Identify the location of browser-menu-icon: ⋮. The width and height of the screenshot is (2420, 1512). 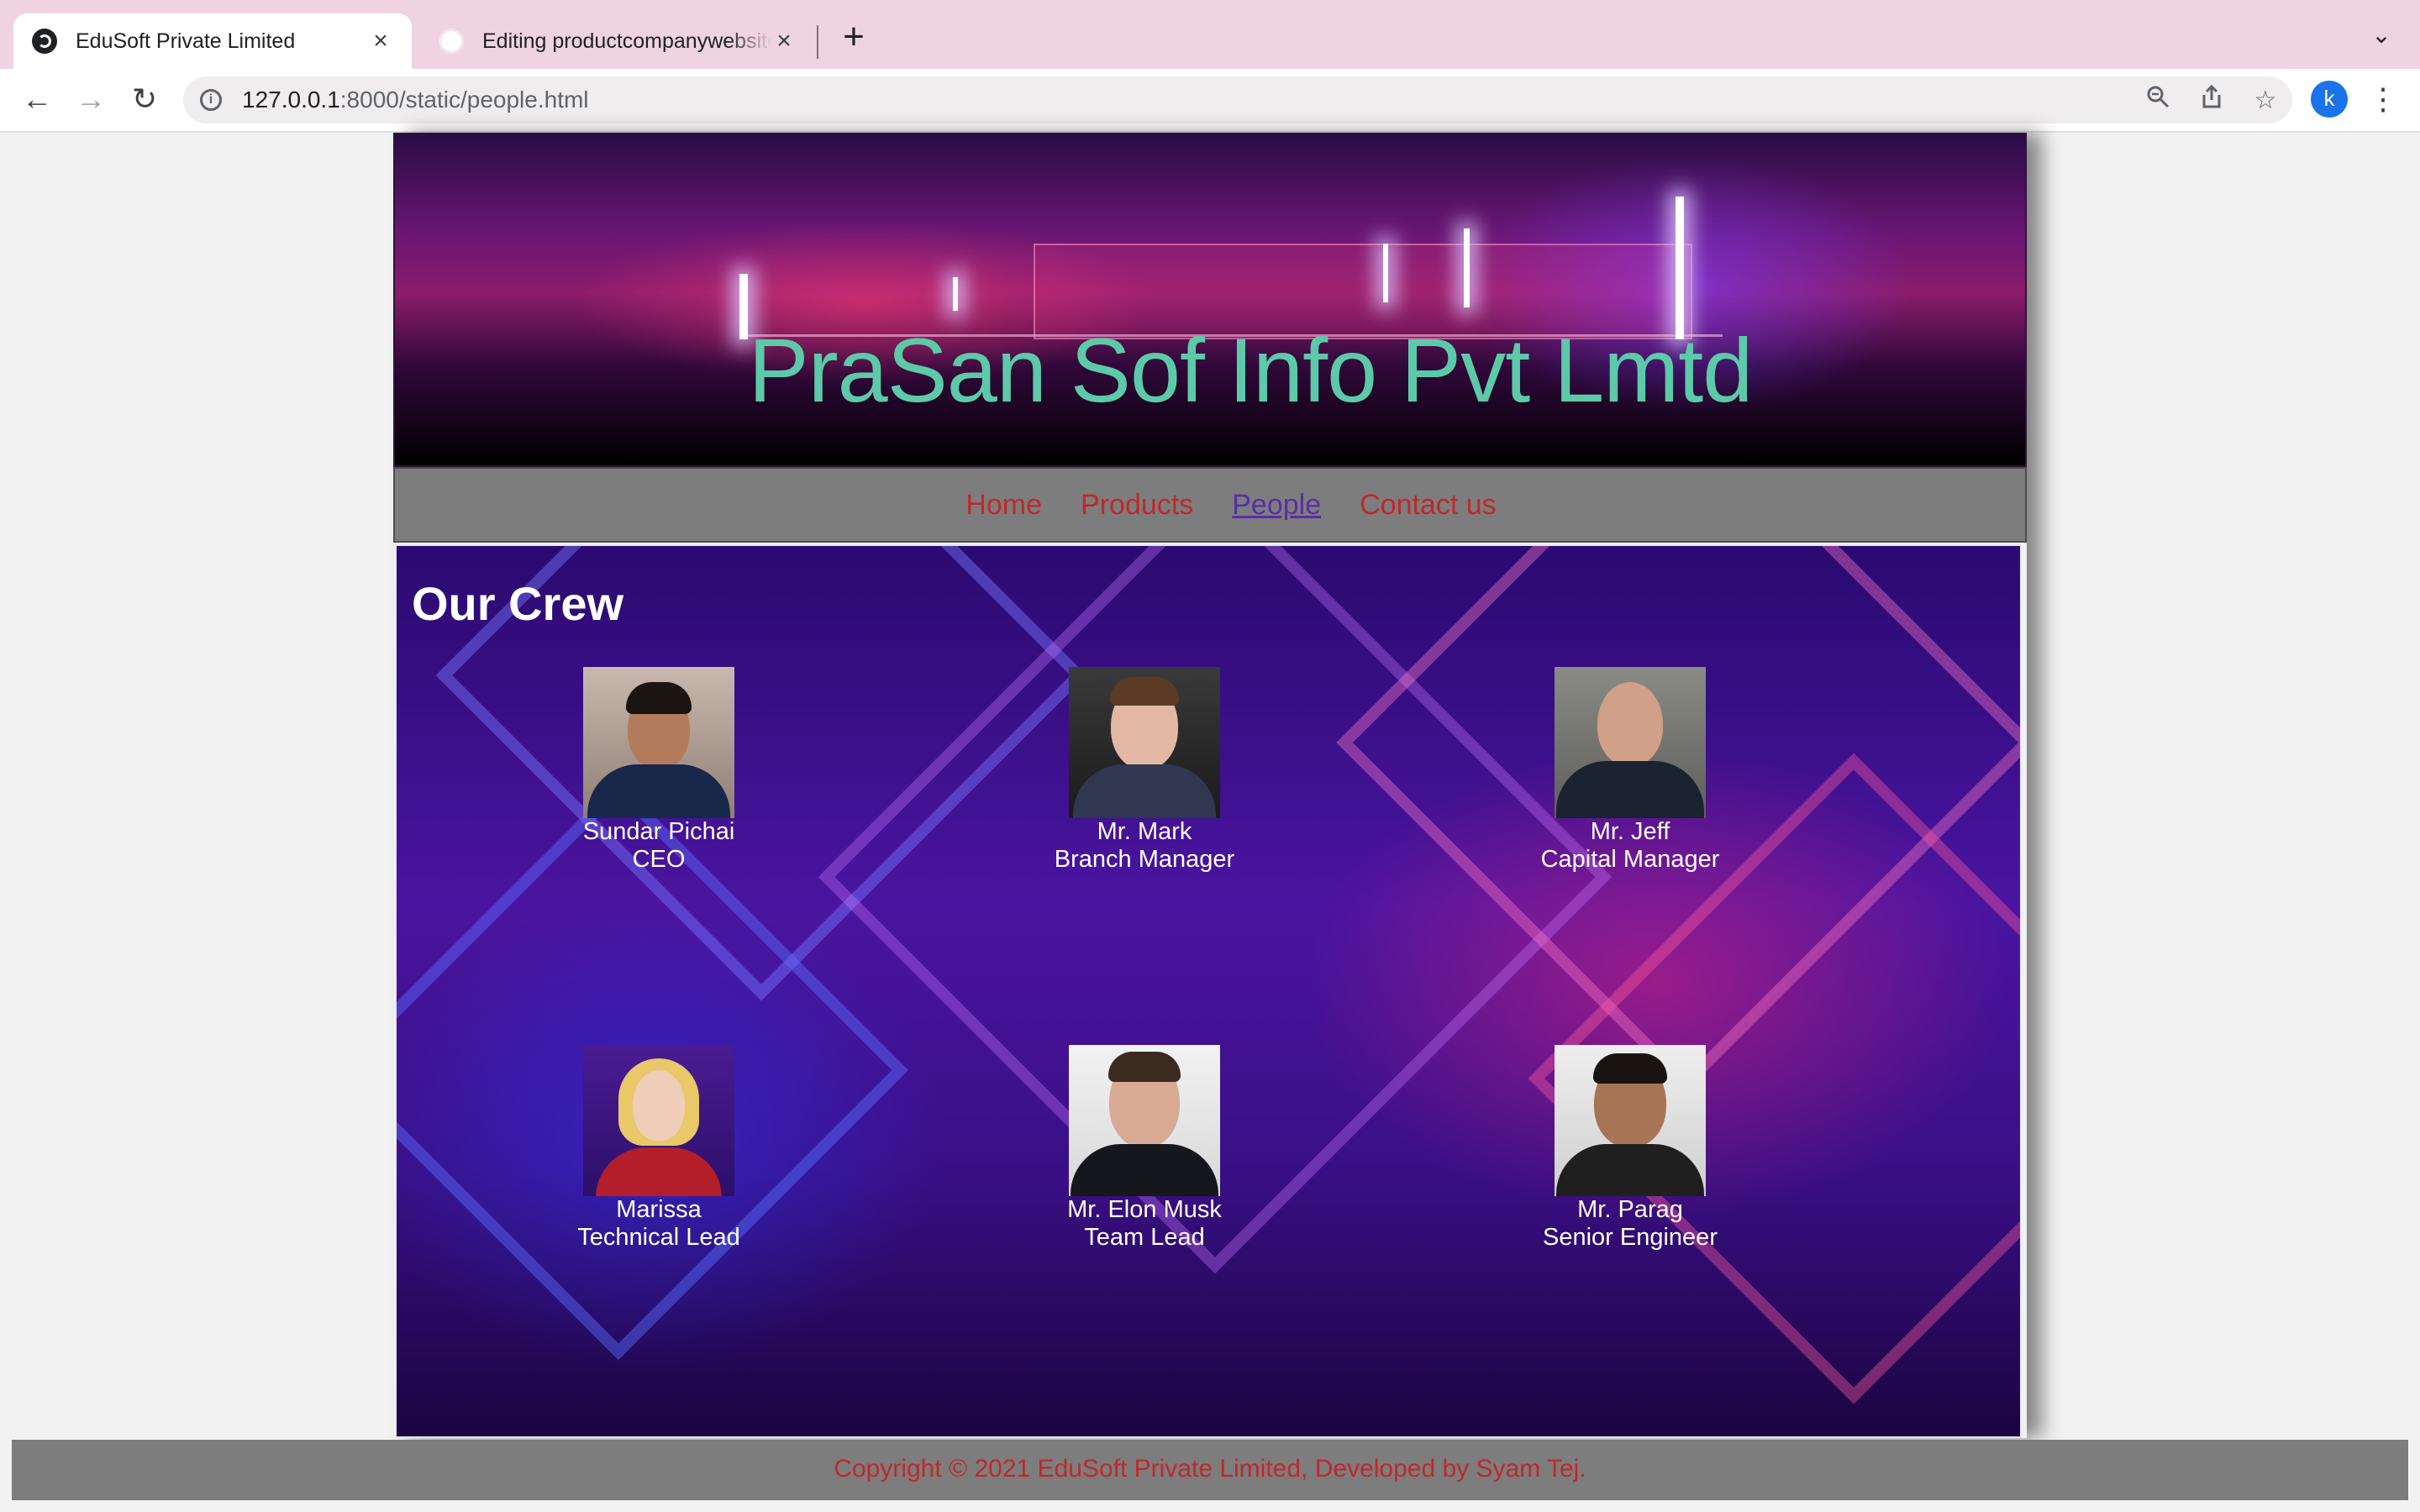
(2383, 99).